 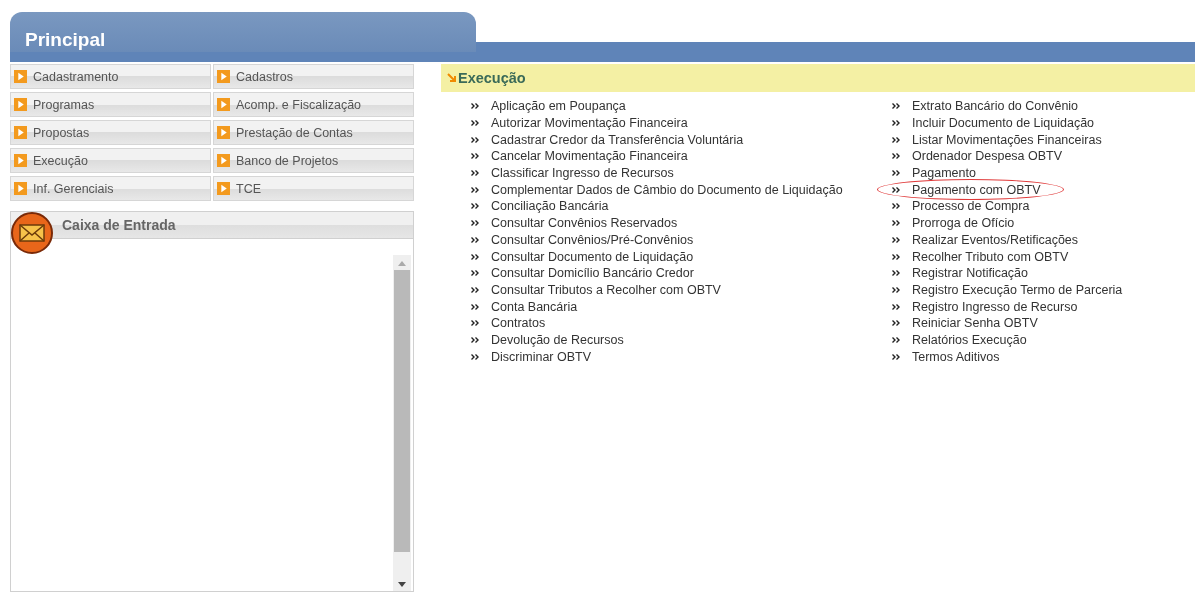 I want to click on menu-link: Conciliação Bancária, so click(x=550, y=206).